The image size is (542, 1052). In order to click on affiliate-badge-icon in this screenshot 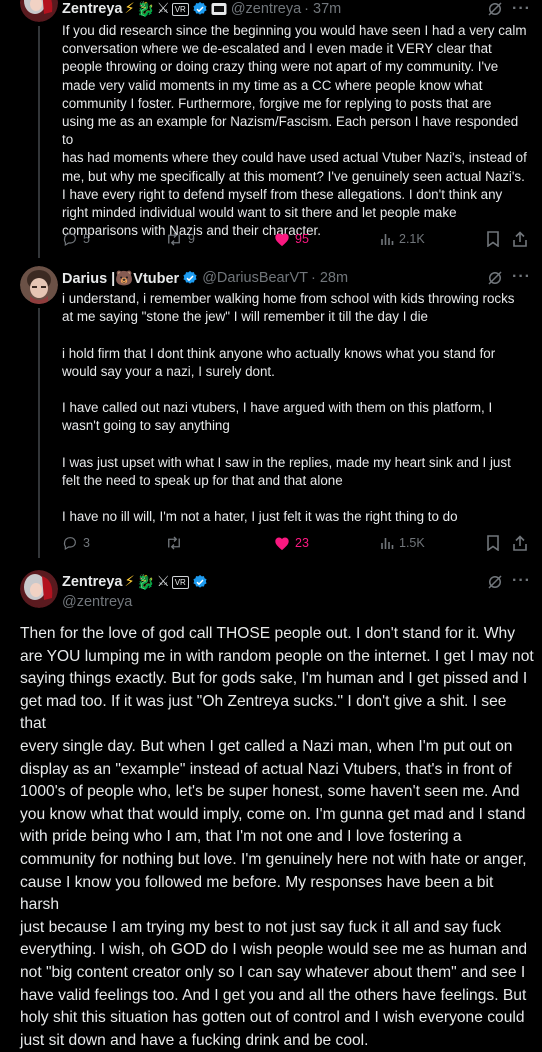, I will do `click(219, 9)`.